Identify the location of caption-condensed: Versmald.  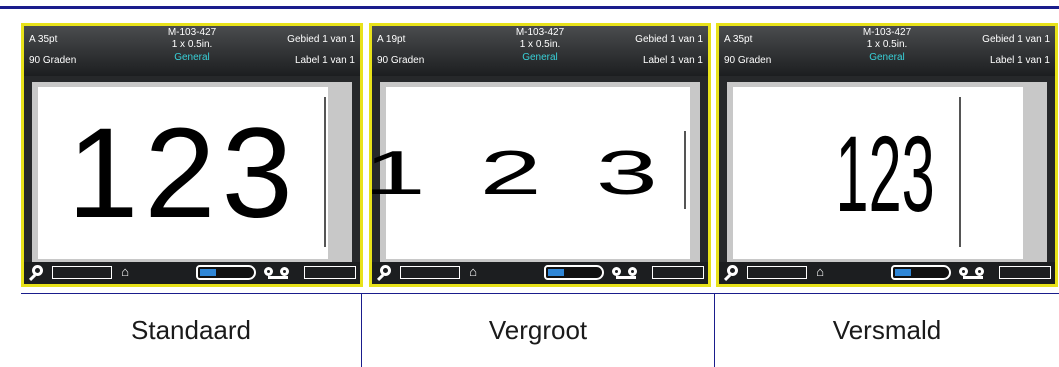
(887, 330).